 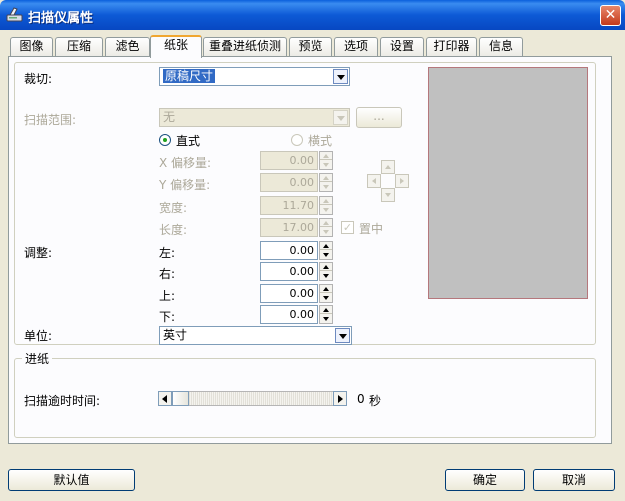 I want to click on y-offset-spinner, so click(x=326, y=182).